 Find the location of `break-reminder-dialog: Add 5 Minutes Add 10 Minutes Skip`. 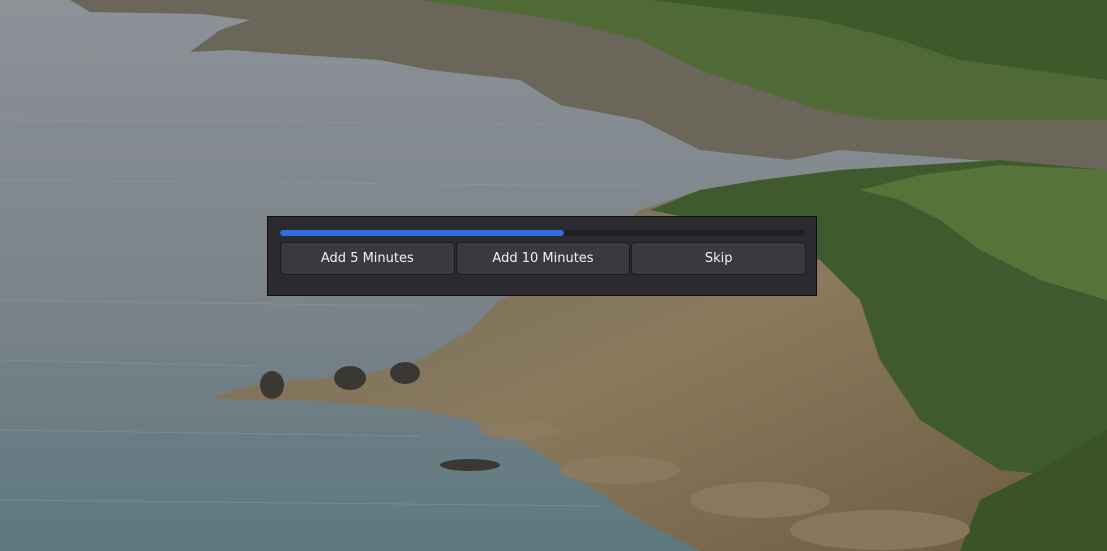

break-reminder-dialog: Add 5 Minutes Add 10 Minutes Skip is located at coordinates (542, 256).